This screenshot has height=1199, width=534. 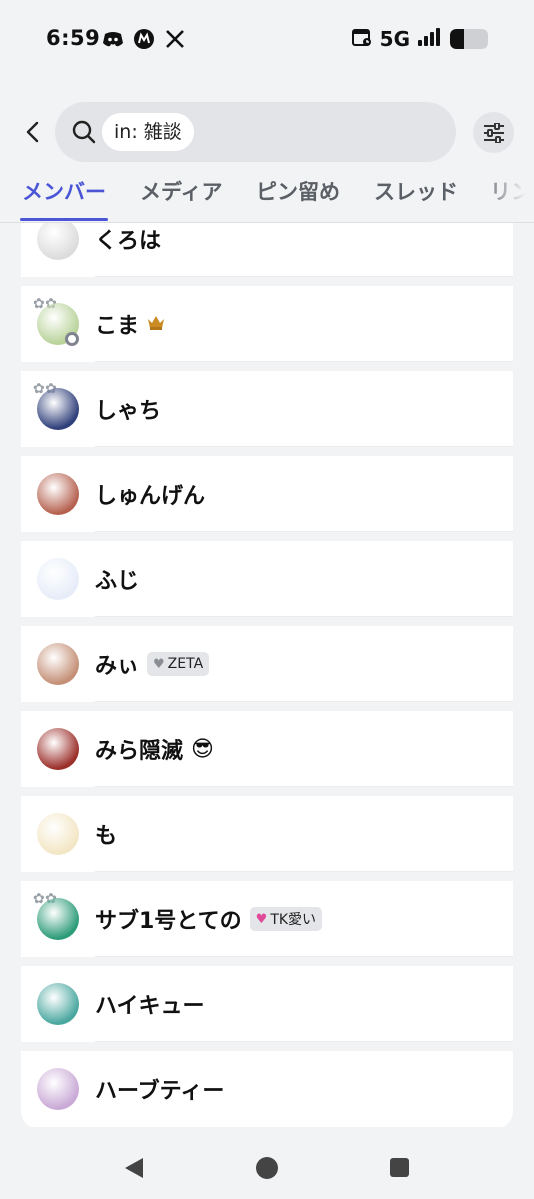 What do you see at coordinates (148, 132) in the screenshot?
I see `search-filter-chip: in: 雑談` at bounding box center [148, 132].